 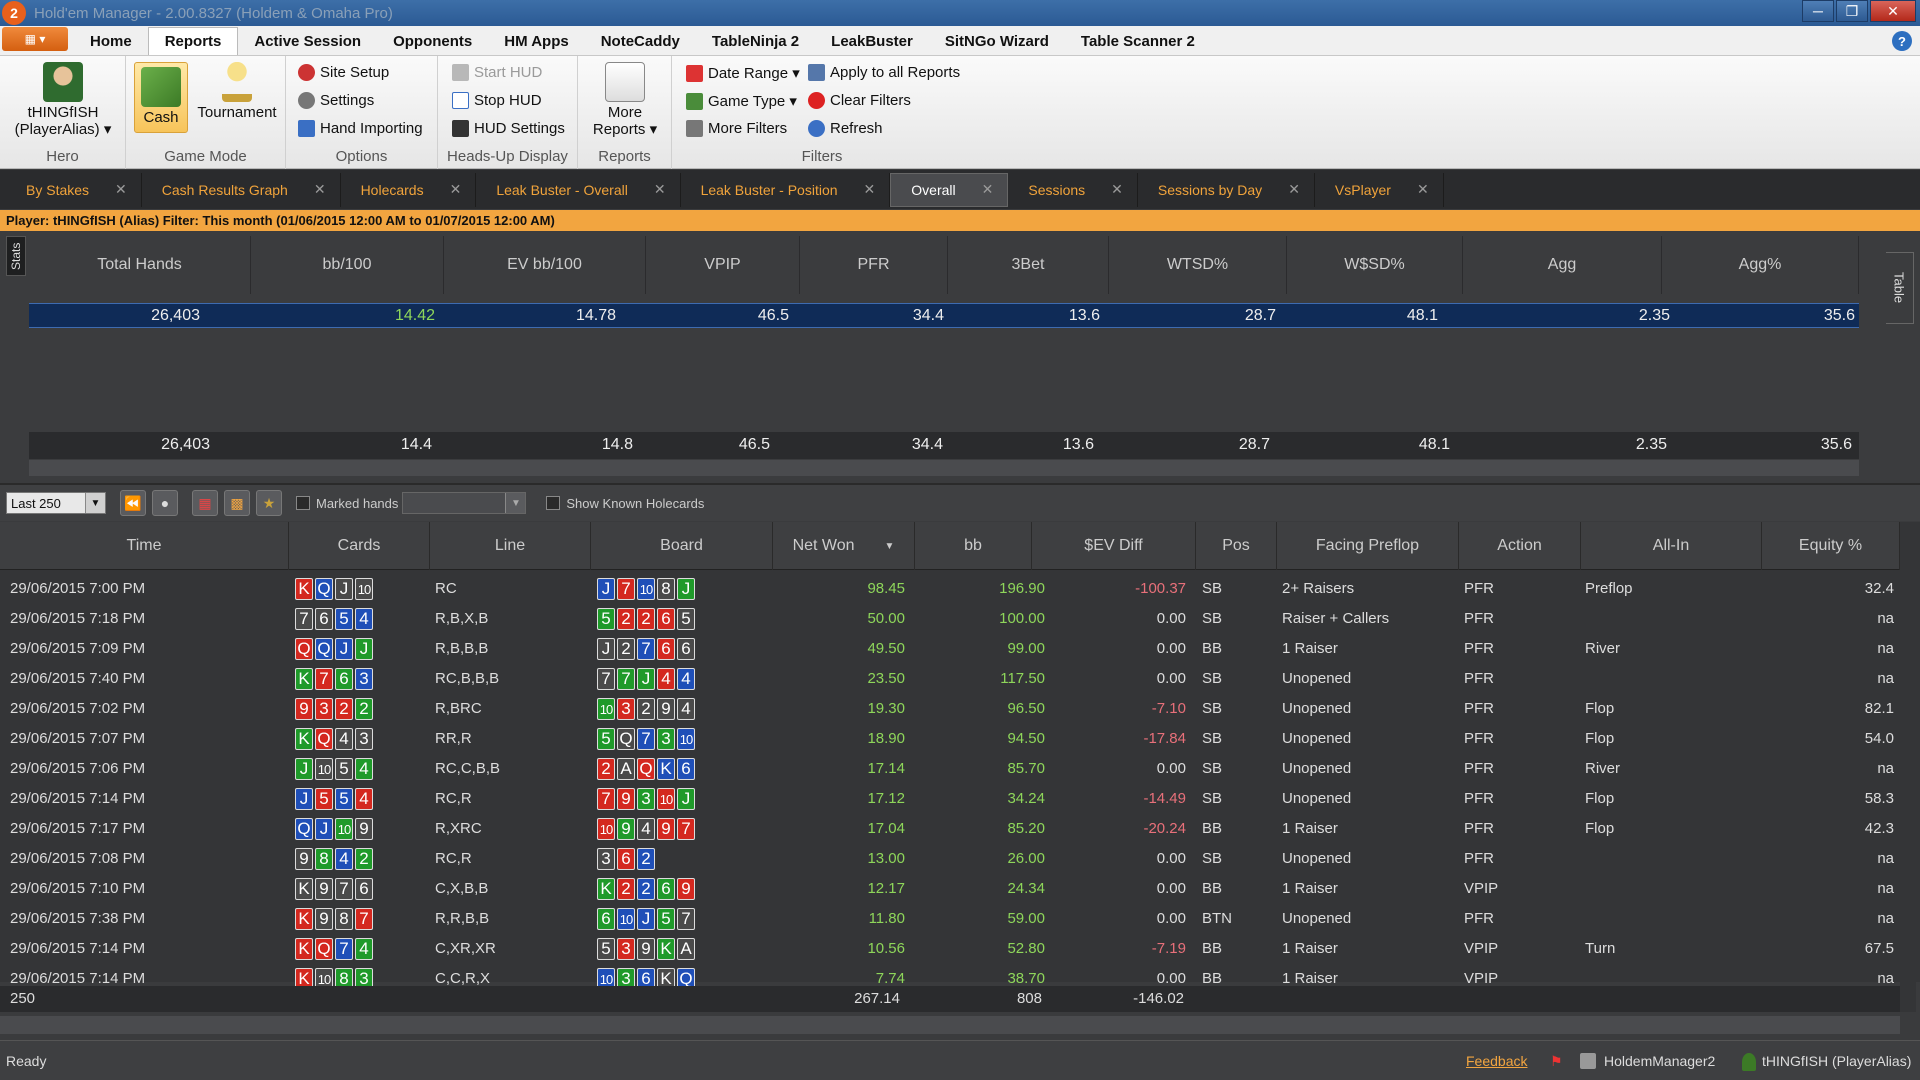 What do you see at coordinates (1028, 265) in the screenshot?
I see `stats-header-3bet: 3Bet` at bounding box center [1028, 265].